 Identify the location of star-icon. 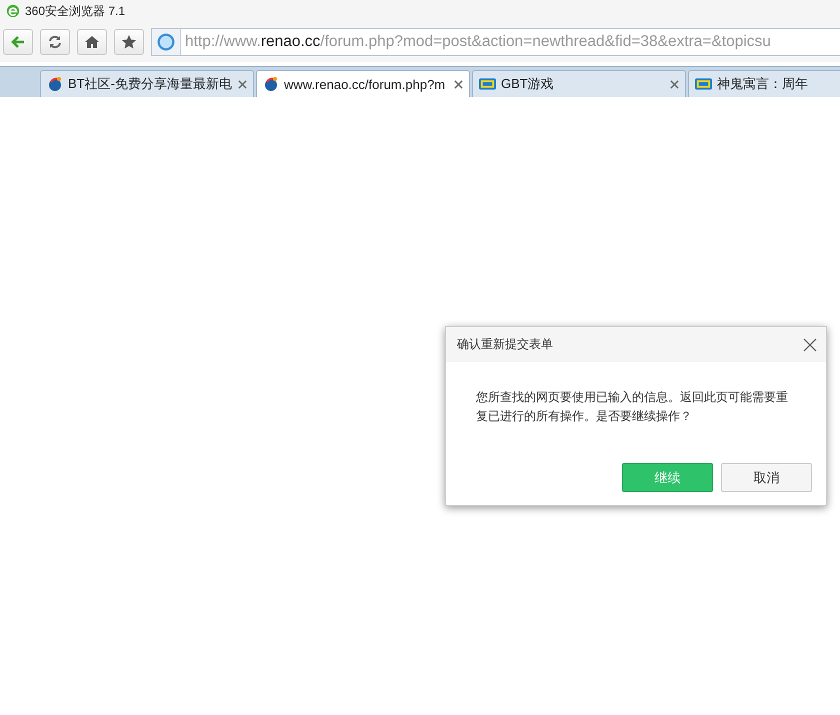
(129, 42).